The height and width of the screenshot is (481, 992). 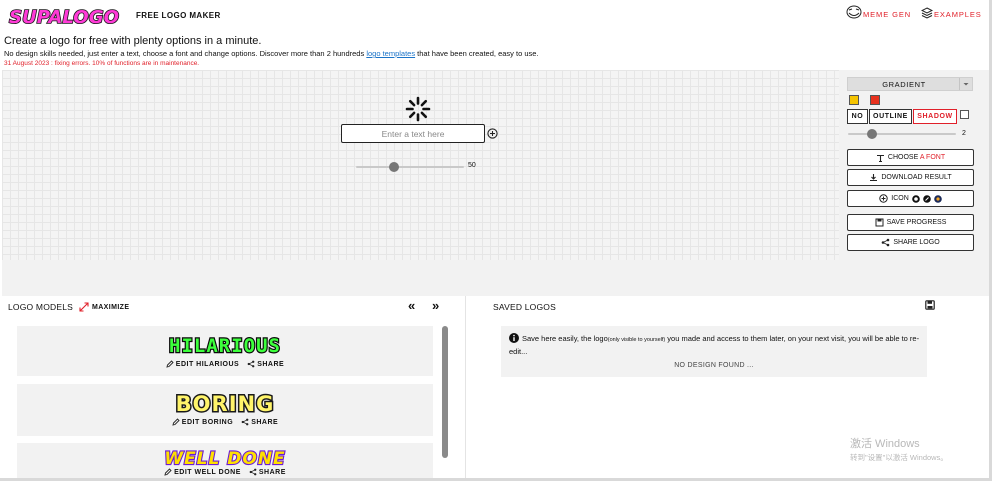 I want to click on share-logo-label: SHARE LOGO, so click(x=916, y=242).